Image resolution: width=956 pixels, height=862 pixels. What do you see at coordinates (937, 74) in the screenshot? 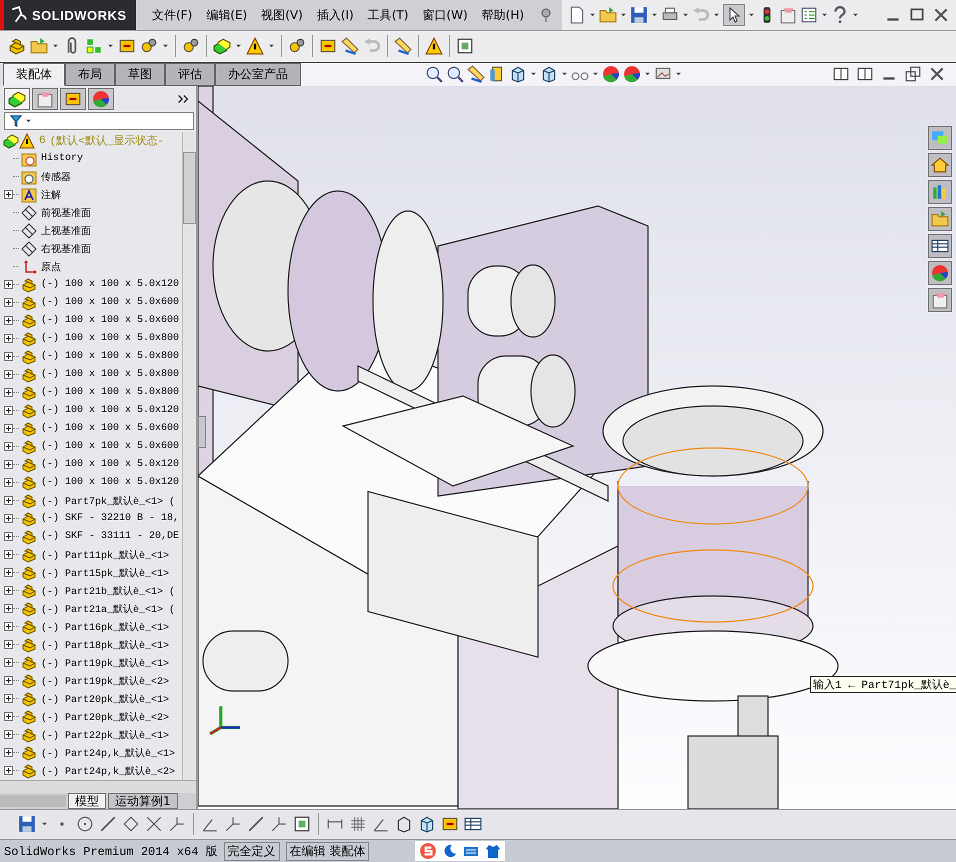
I see `close-icon` at bounding box center [937, 74].